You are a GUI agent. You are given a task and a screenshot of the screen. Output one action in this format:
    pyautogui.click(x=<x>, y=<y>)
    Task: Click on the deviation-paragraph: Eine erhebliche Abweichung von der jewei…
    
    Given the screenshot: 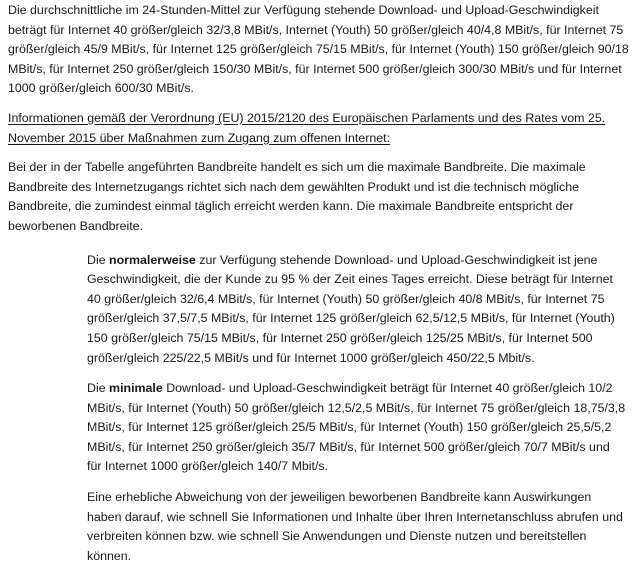 What is the action you would take?
    pyautogui.click(x=355, y=526)
    